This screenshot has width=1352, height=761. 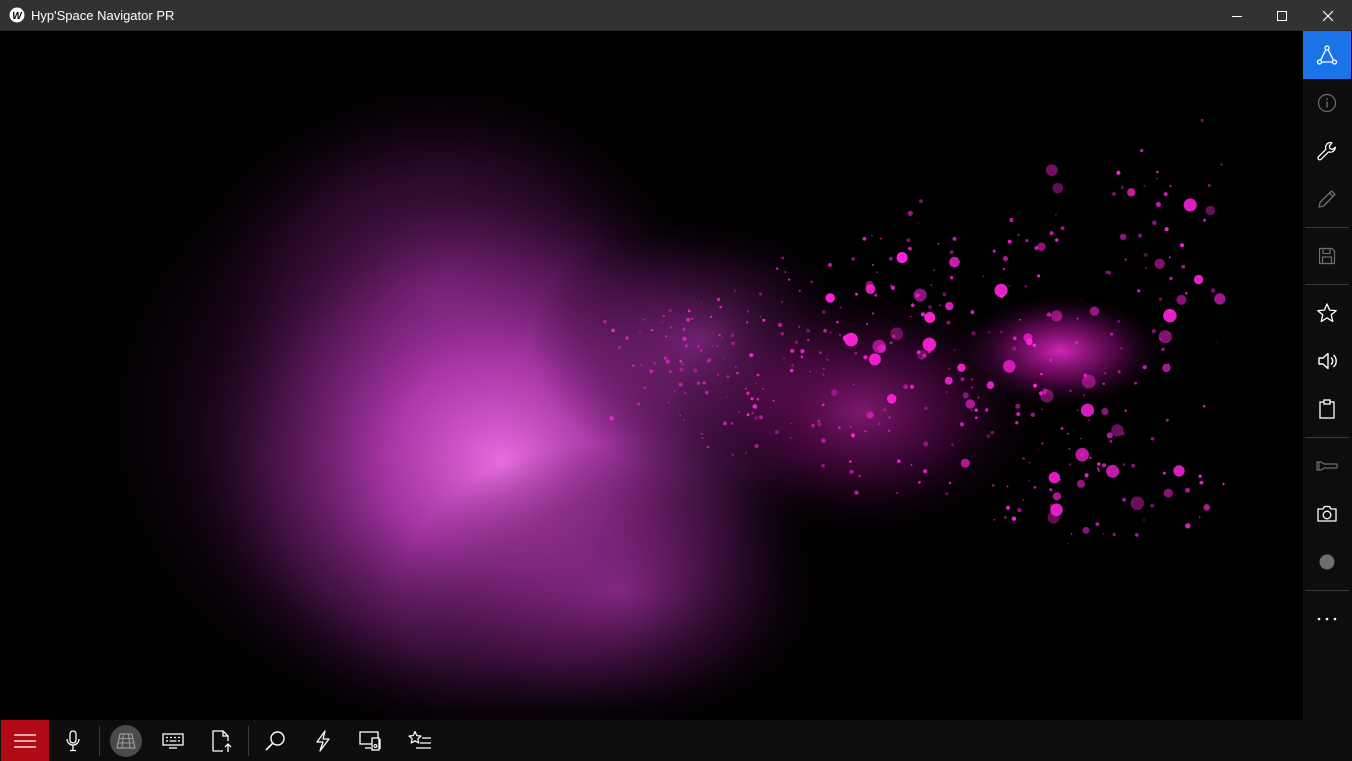 I want to click on volume-icon, so click(x=1327, y=361).